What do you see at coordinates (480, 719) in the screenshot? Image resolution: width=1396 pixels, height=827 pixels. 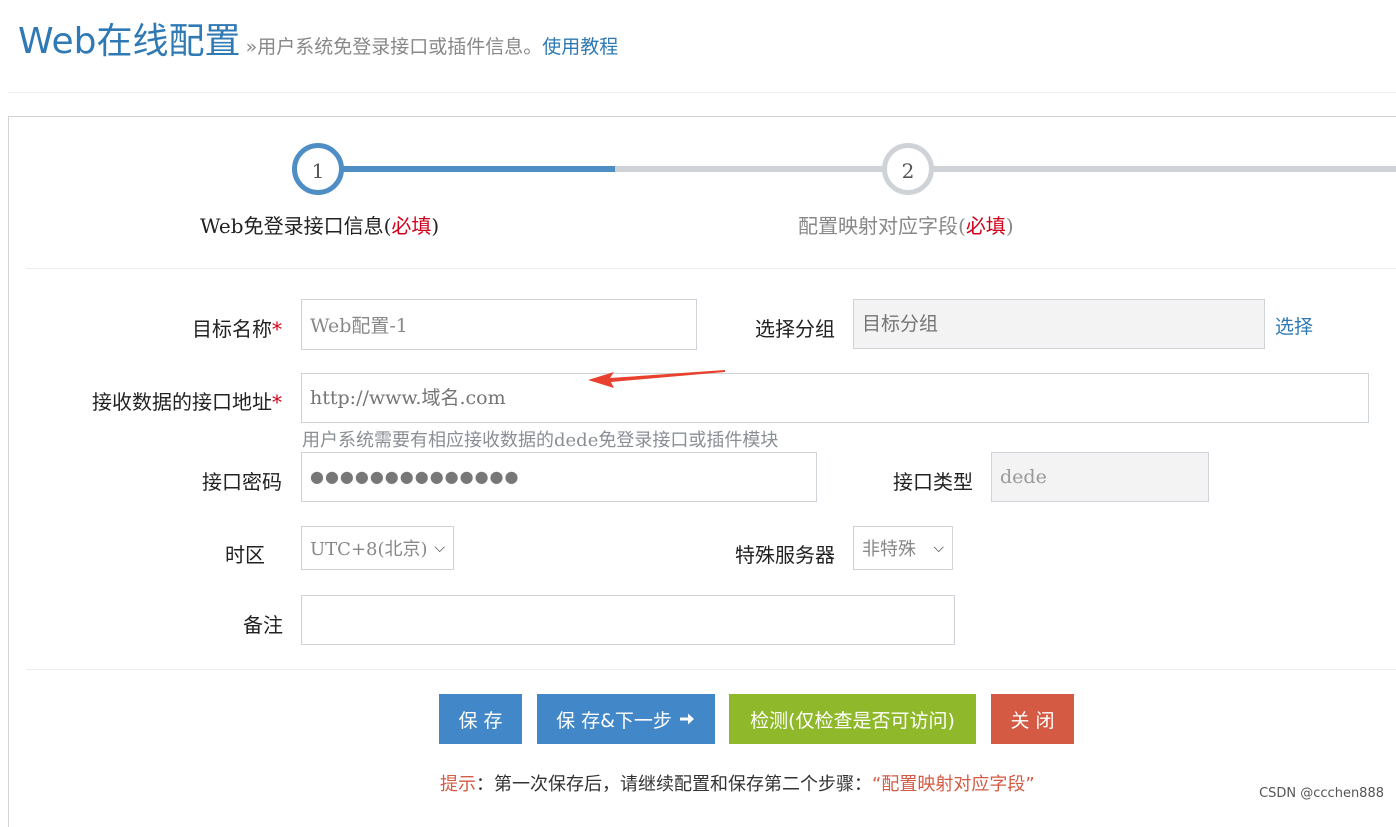 I see `save-button: 保 存` at bounding box center [480, 719].